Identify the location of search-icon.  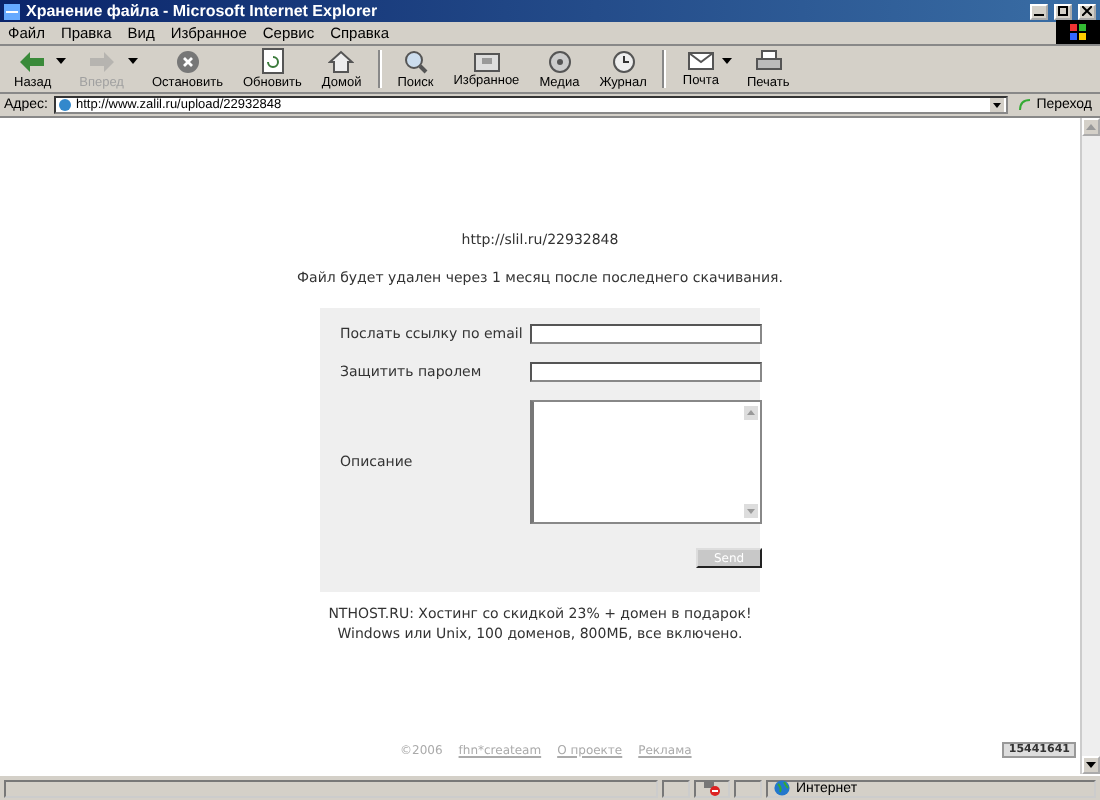
(415, 61).